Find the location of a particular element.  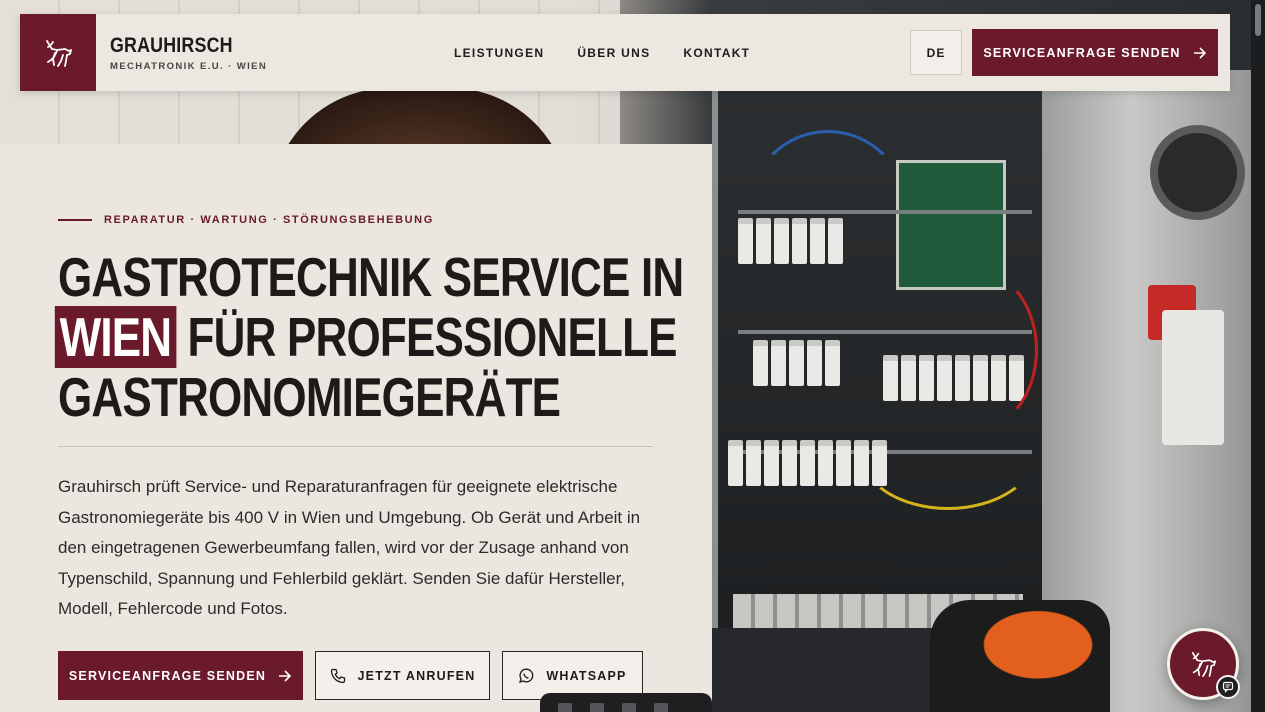

language-switch: DE is located at coordinates (936, 52).